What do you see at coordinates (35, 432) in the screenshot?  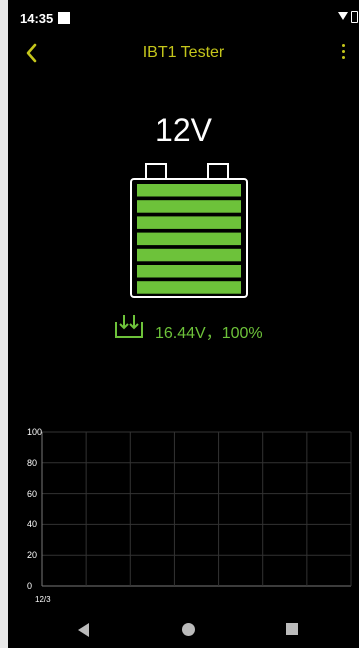 I see `y-tick-label: 100` at bounding box center [35, 432].